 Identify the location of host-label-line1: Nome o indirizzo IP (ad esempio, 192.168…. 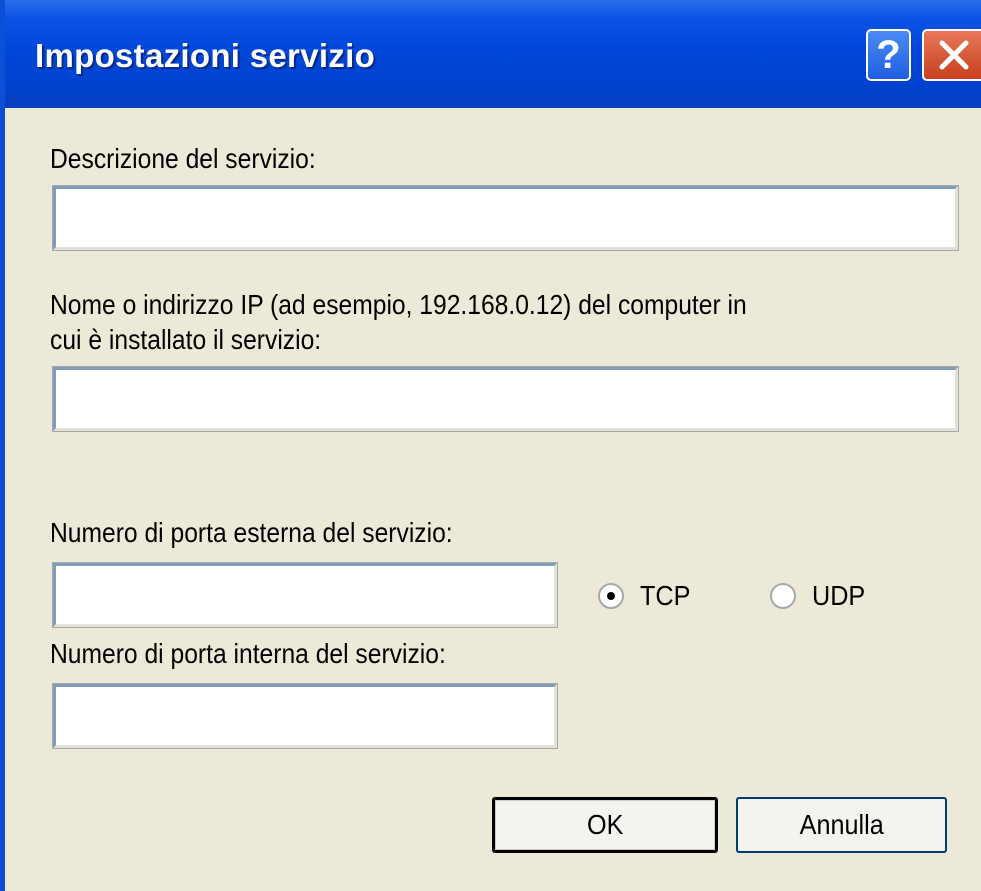
(398, 304).